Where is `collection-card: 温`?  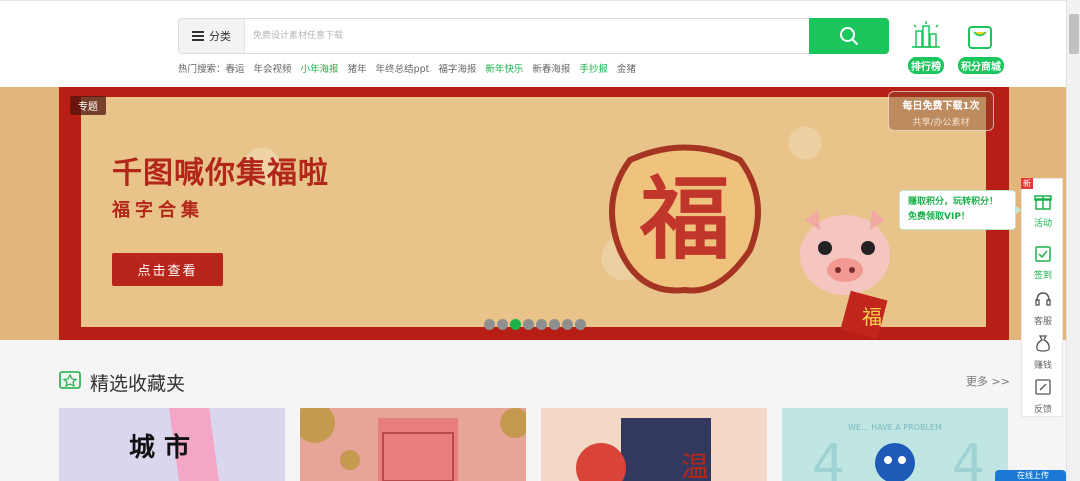 collection-card: 温 is located at coordinates (654, 444).